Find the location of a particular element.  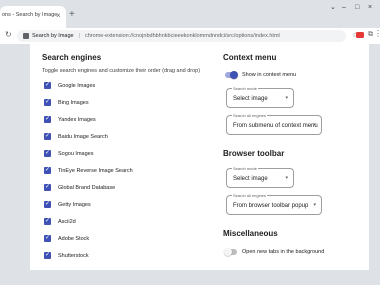

menu-icon: ⋮ is located at coordinates (377, 34).